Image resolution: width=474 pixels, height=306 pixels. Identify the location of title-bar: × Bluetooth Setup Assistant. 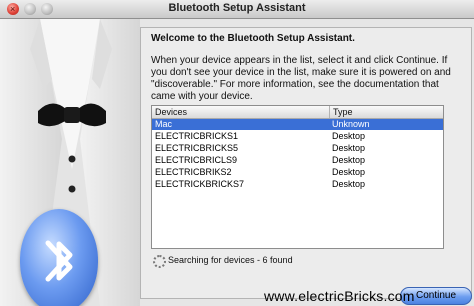
(237, 9).